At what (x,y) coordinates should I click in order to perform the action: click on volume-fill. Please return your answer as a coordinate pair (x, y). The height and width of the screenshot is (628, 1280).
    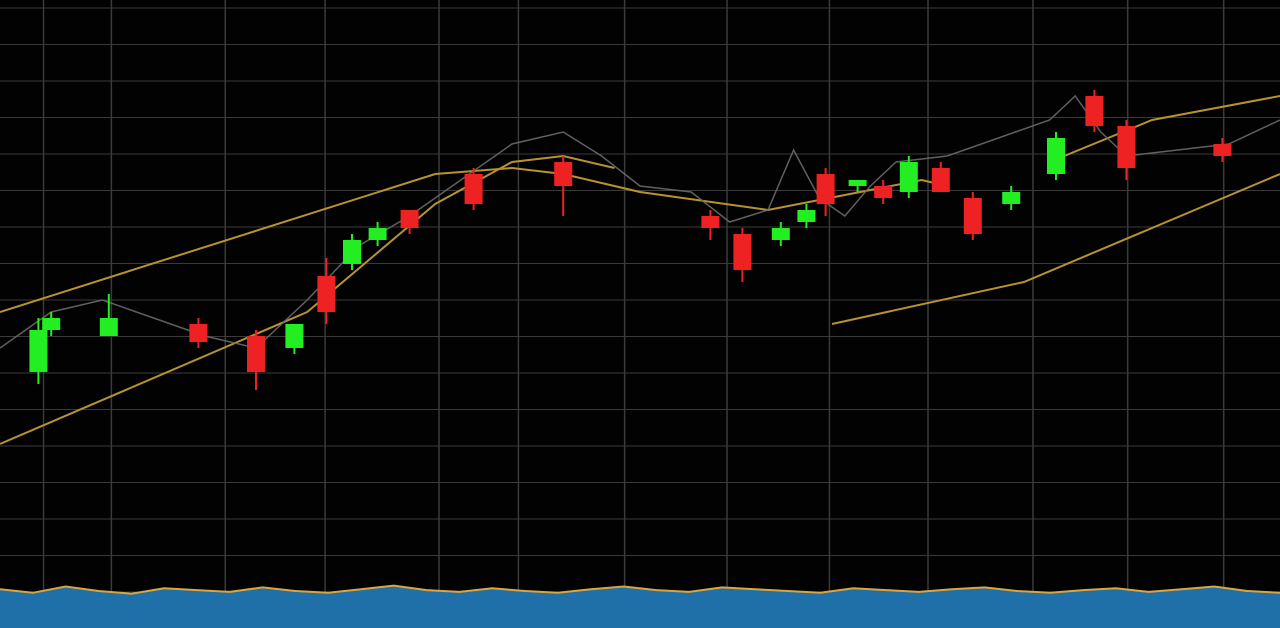
    Looking at the image, I should click on (640, 606).